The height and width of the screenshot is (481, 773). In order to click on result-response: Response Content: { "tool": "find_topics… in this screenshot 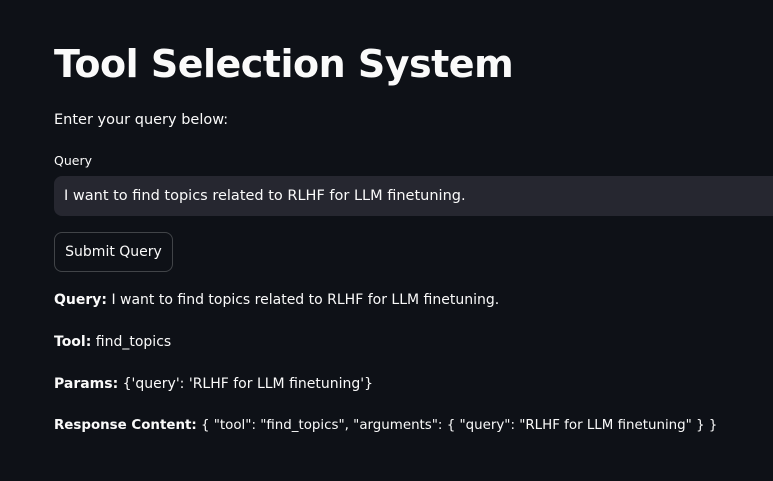, I will do `click(385, 426)`.